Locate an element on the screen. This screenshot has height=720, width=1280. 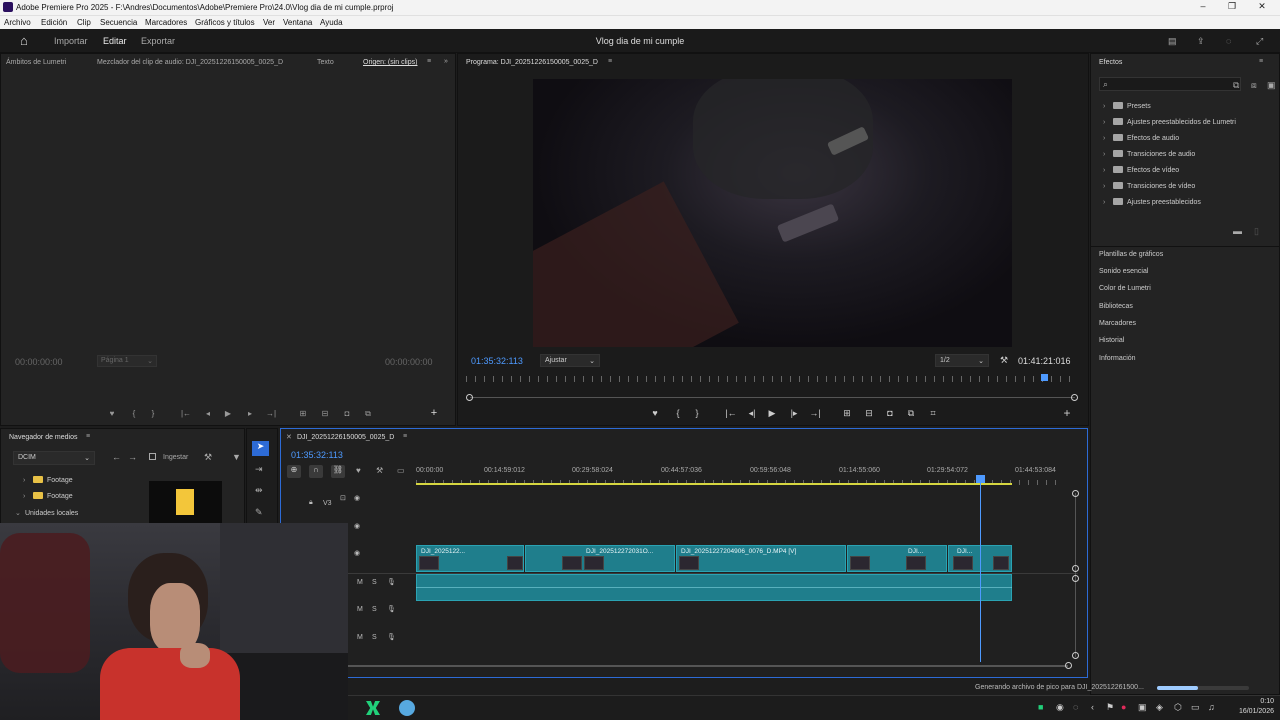
effects-item: › Transiciones de vídeo is located at coordinates (1149, 186).